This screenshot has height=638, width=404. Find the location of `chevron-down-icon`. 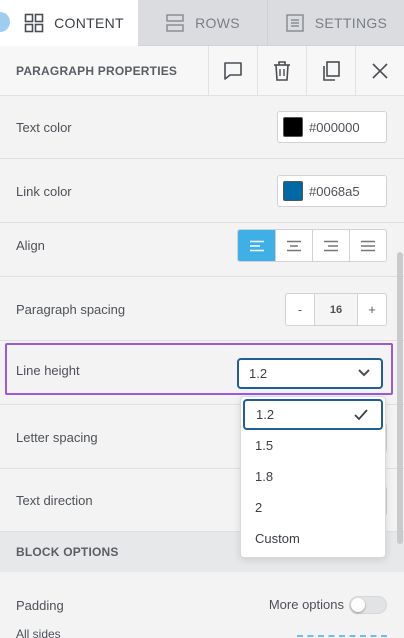

chevron-down-icon is located at coordinates (364, 373).